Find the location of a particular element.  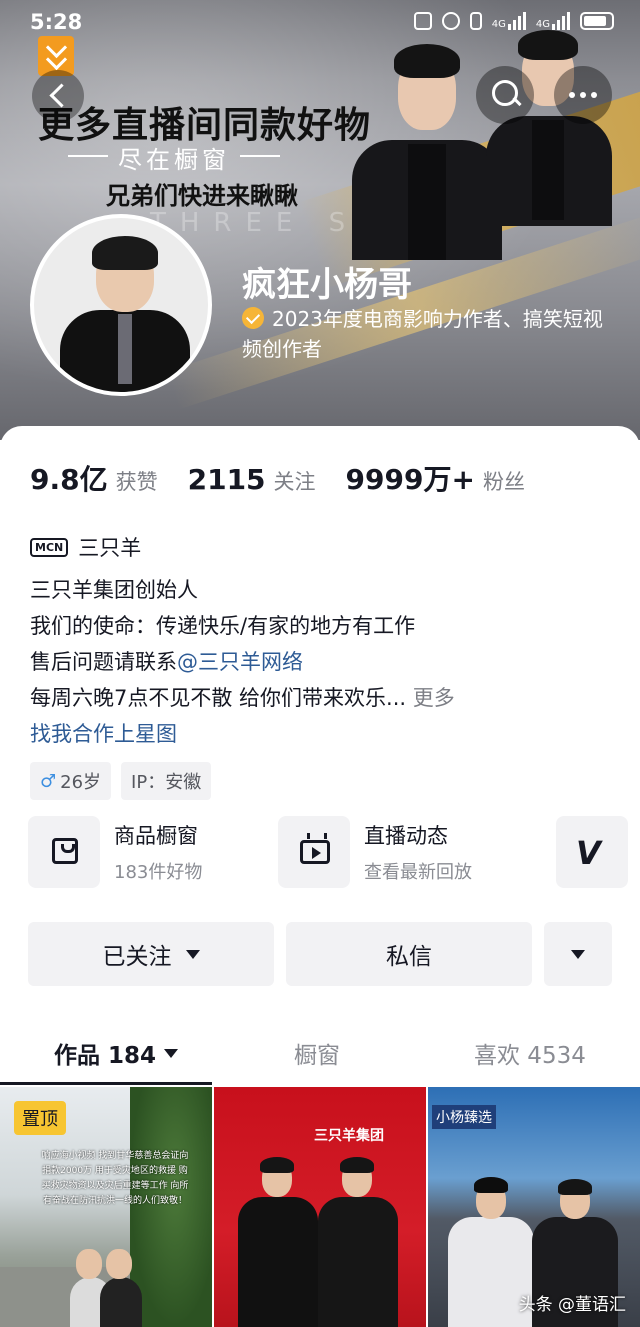

battery-icon is located at coordinates (597, 21).